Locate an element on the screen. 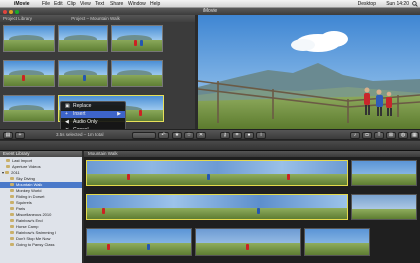 The height and width of the screenshot is (263, 420). menu-user: Desktop is located at coordinates (367, 4).